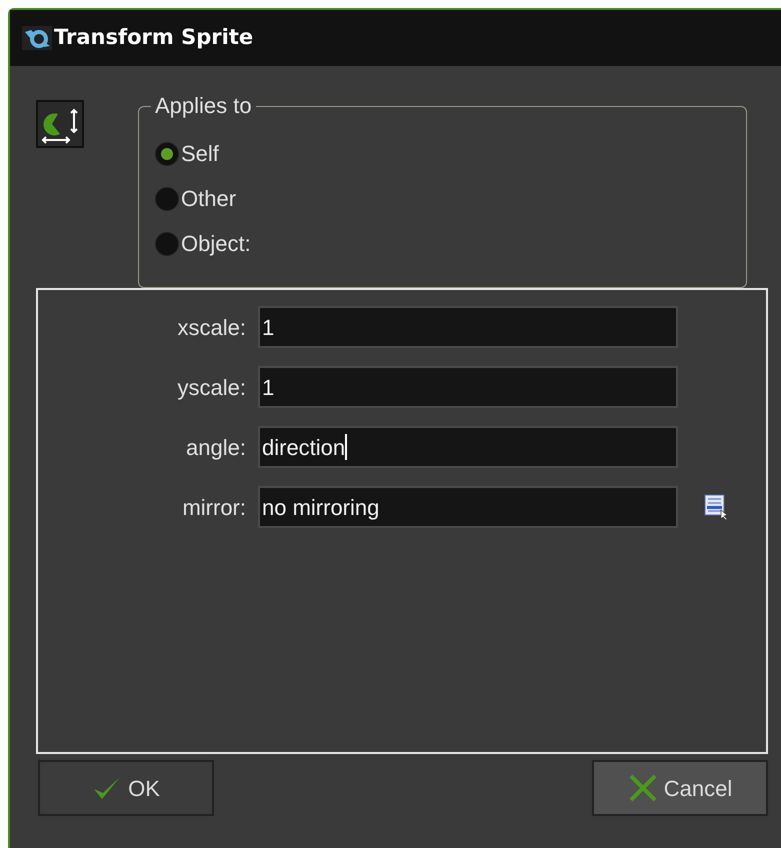  What do you see at coordinates (154, 38) in the screenshot?
I see `window-title: Transform Sprite` at bounding box center [154, 38].